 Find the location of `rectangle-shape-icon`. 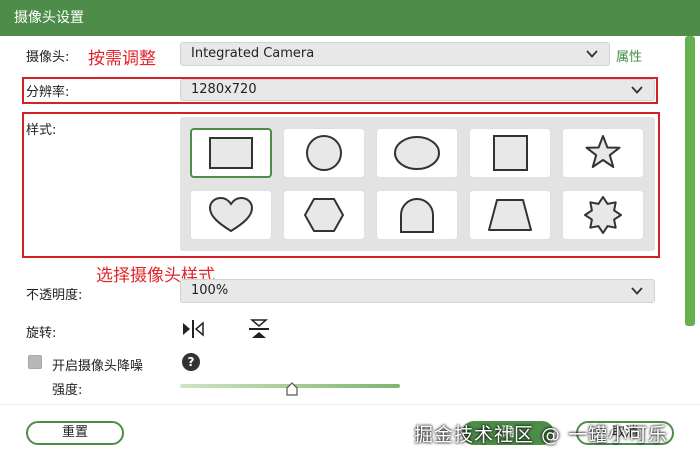

rectangle-shape-icon is located at coordinates (231, 153).